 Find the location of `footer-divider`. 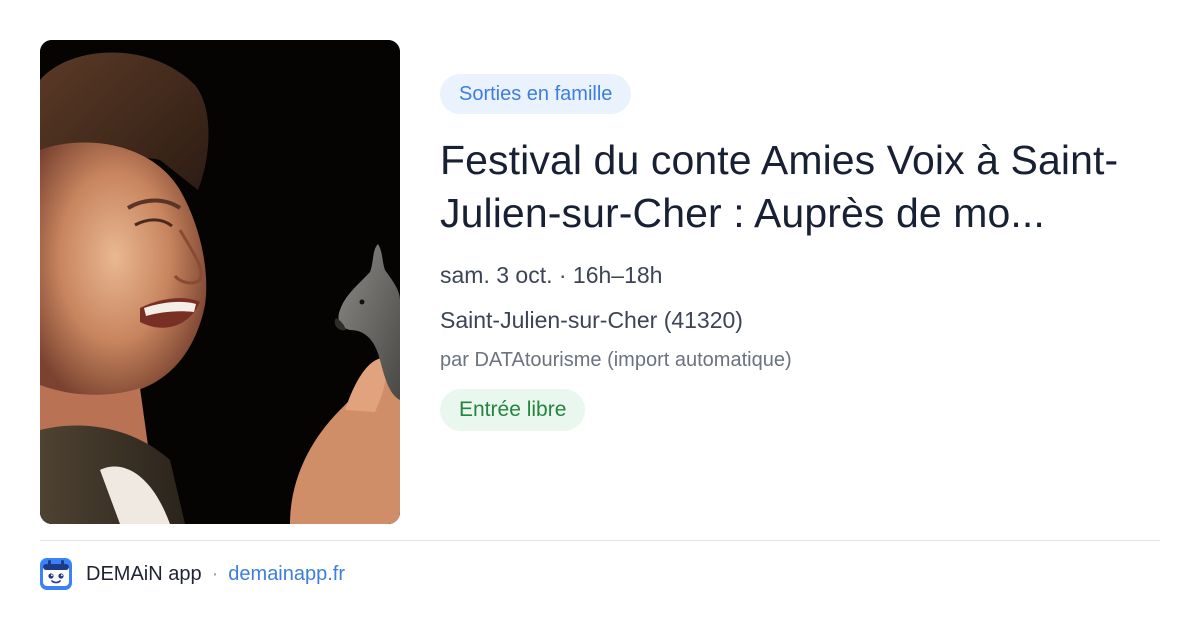

footer-divider is located at coordinates (600, 540).